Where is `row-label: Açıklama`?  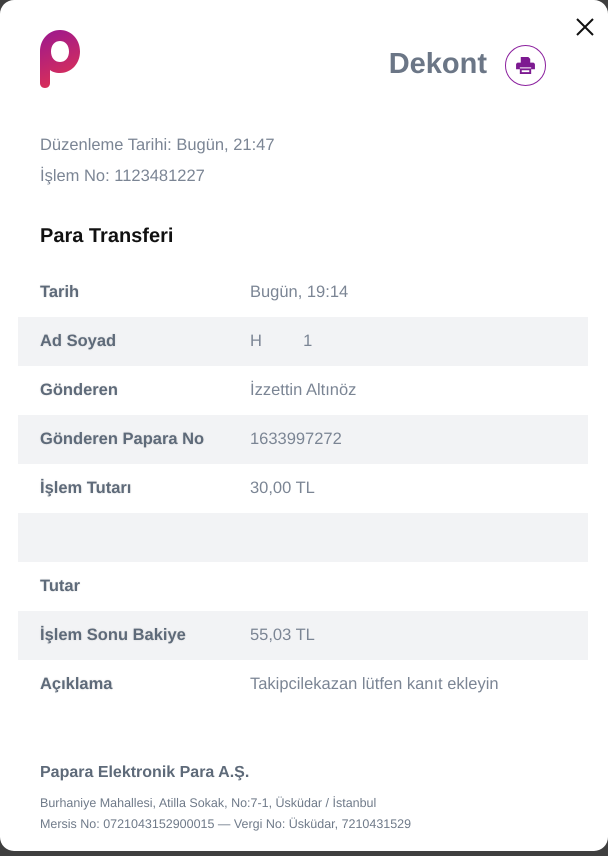
row-label: Açıklama is located at coordinates (77, 684).